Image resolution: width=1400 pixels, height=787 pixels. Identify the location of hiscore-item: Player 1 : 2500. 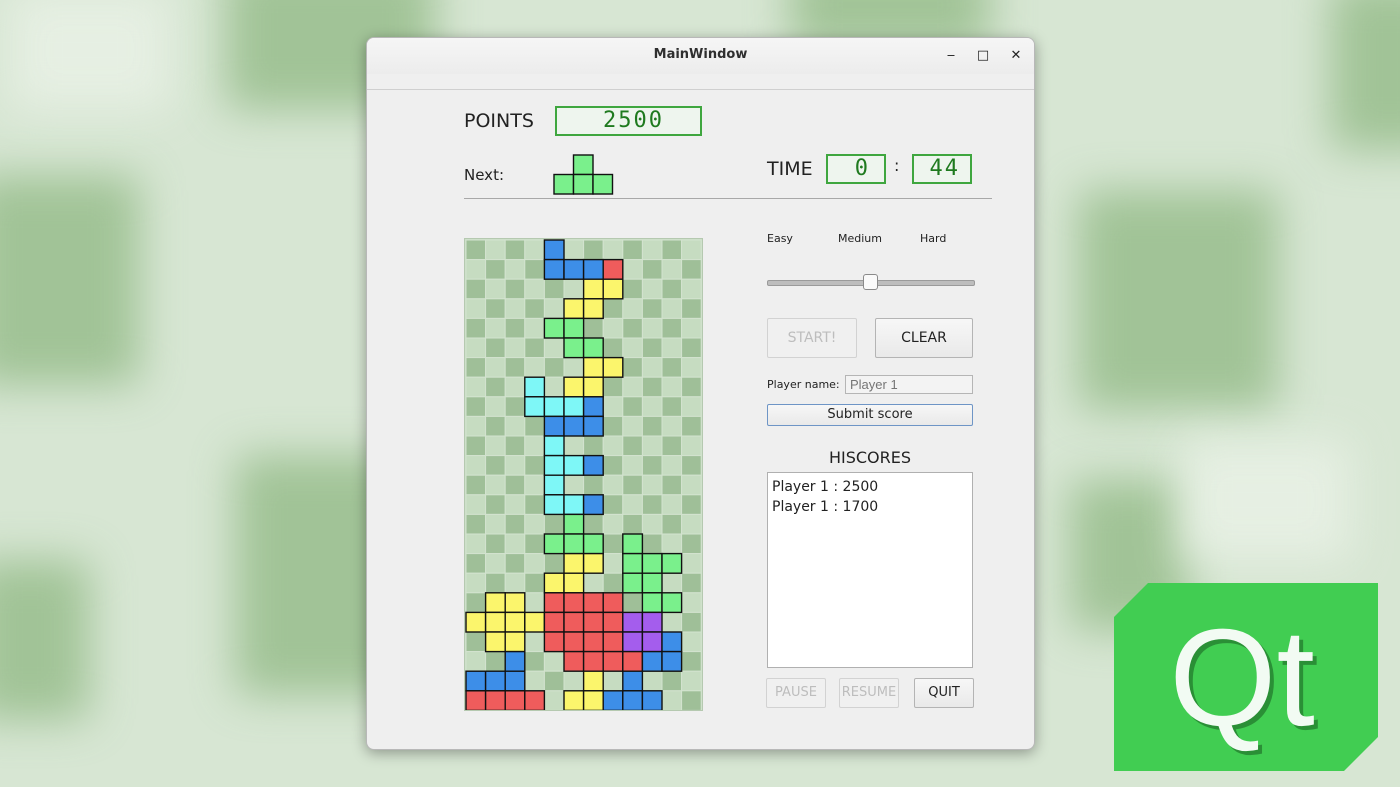
(872, 487).